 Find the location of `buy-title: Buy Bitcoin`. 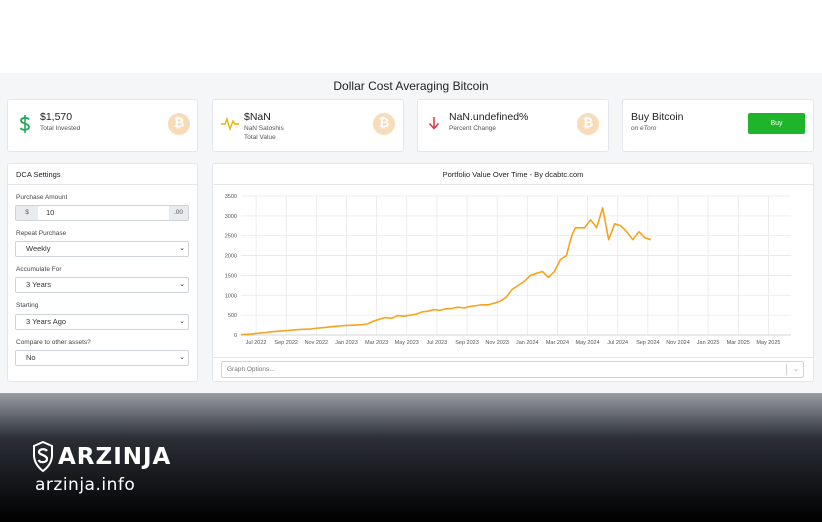

buy-title: Buy Bitcoin is located at coordinates (657, 117).